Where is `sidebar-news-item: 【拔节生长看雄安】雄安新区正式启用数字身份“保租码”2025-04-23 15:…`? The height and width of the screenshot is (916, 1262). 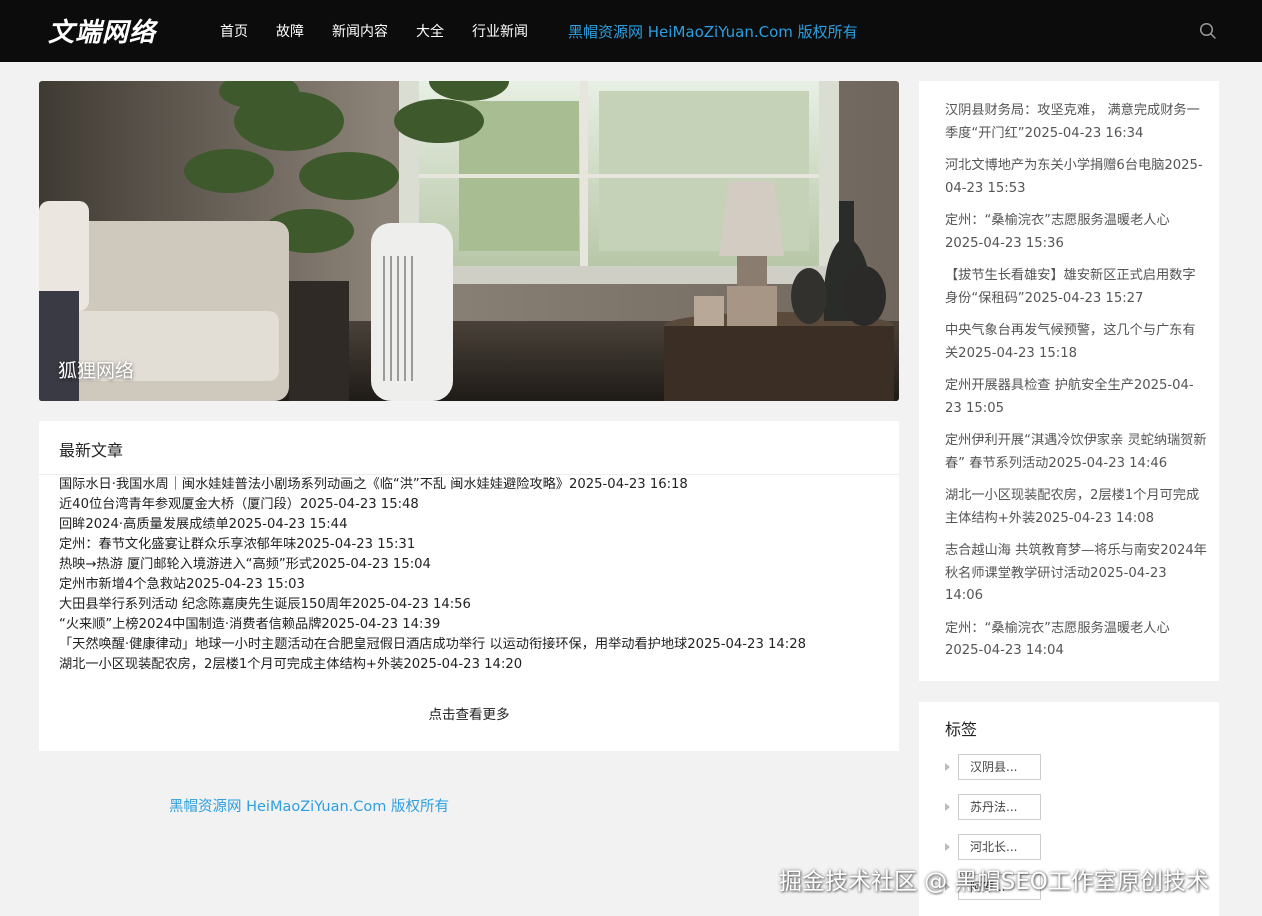 sidebar-news-item: 【拔节生长看雄安】雄安新区正式启用数字身份“保租码”2025-04-23 15:… is located at coordinates (1076, 287).